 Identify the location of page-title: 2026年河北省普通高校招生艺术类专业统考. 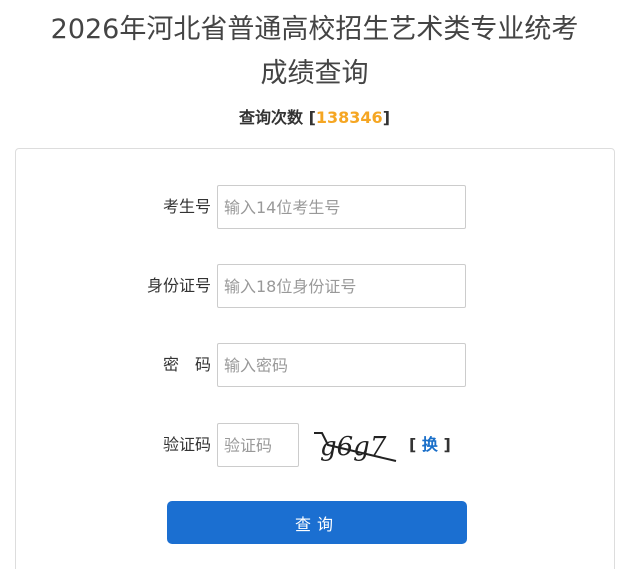
(314, 29).